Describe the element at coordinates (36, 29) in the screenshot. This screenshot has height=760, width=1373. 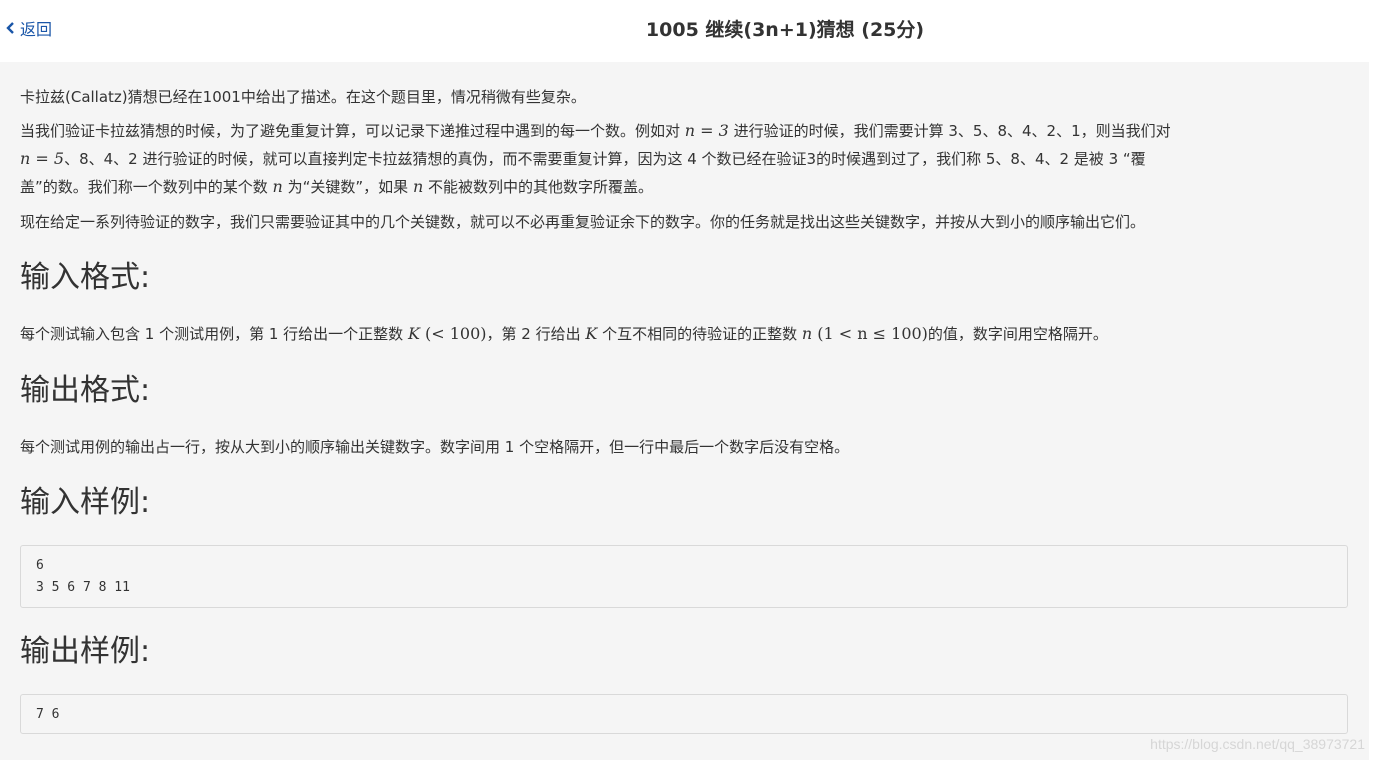
I see `back-label: 返回` at that location.